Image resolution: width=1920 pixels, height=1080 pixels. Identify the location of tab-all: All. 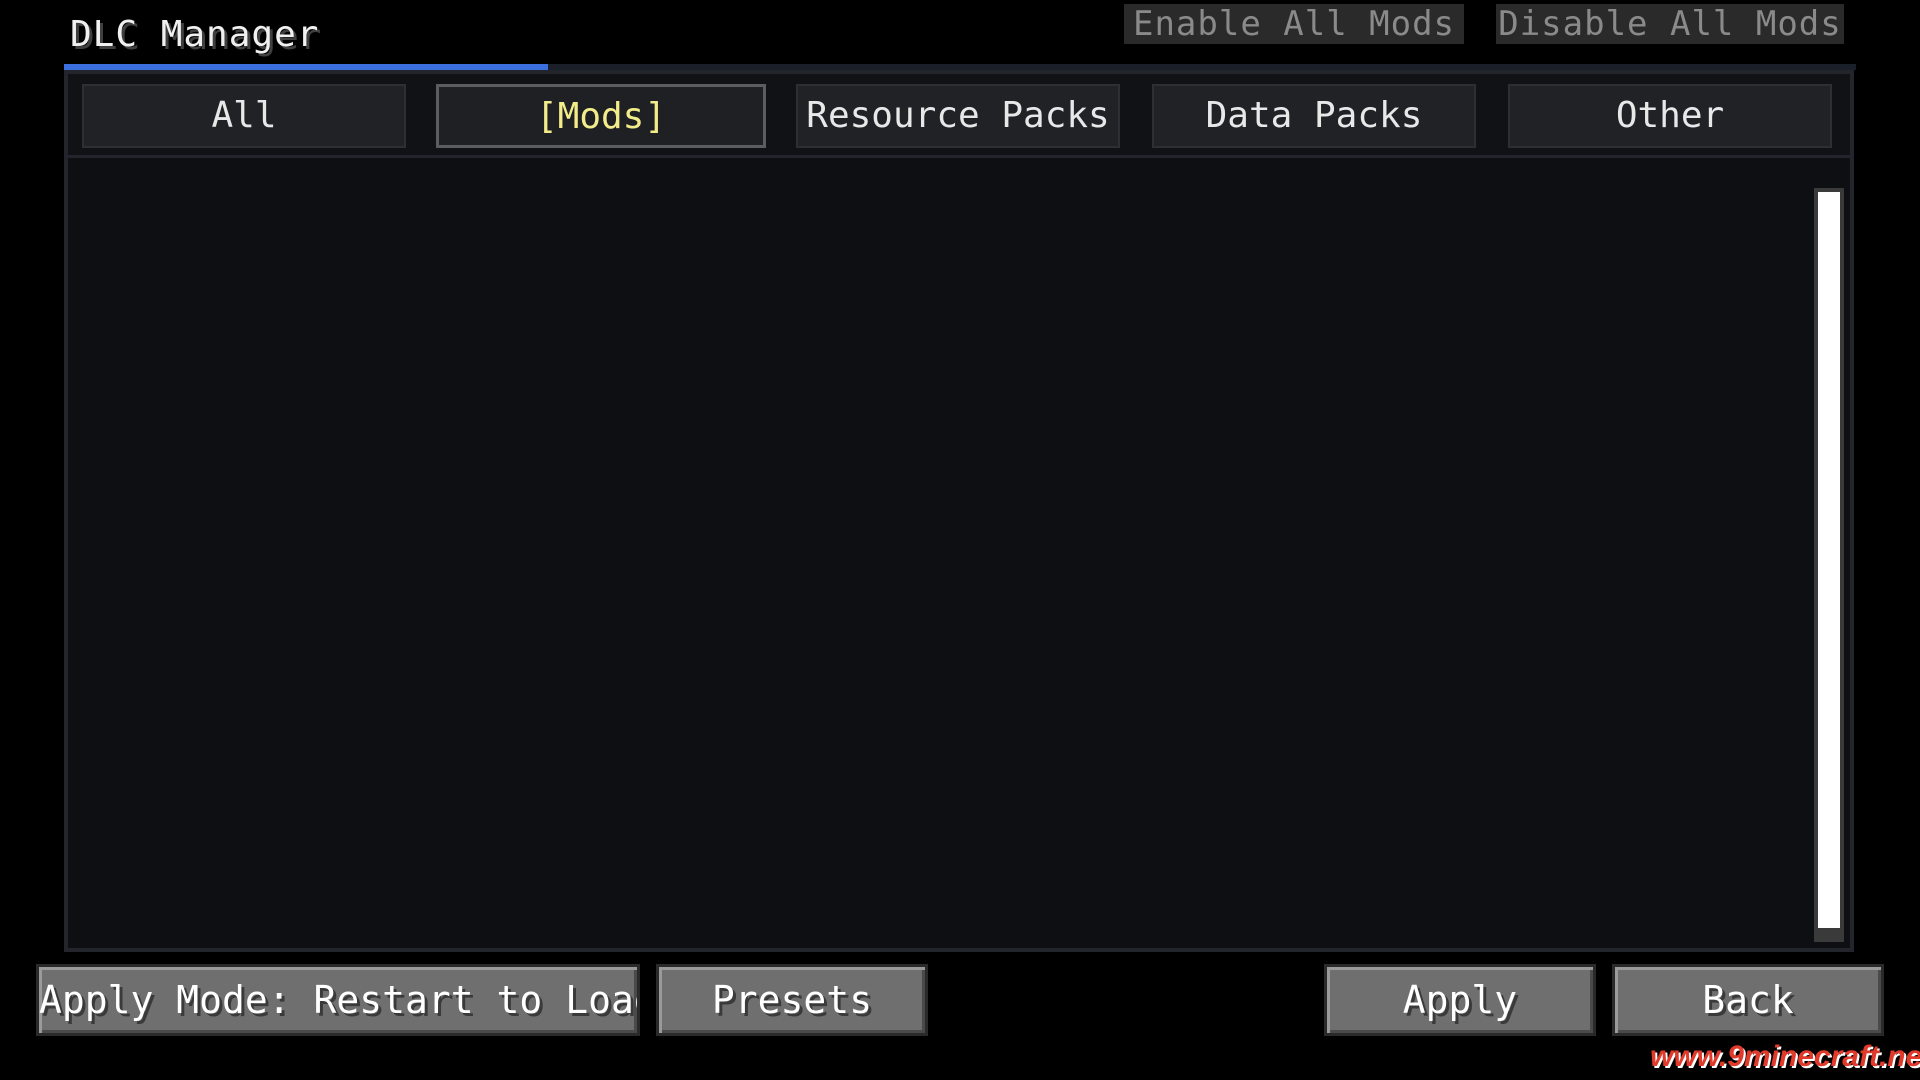
(244, 116).